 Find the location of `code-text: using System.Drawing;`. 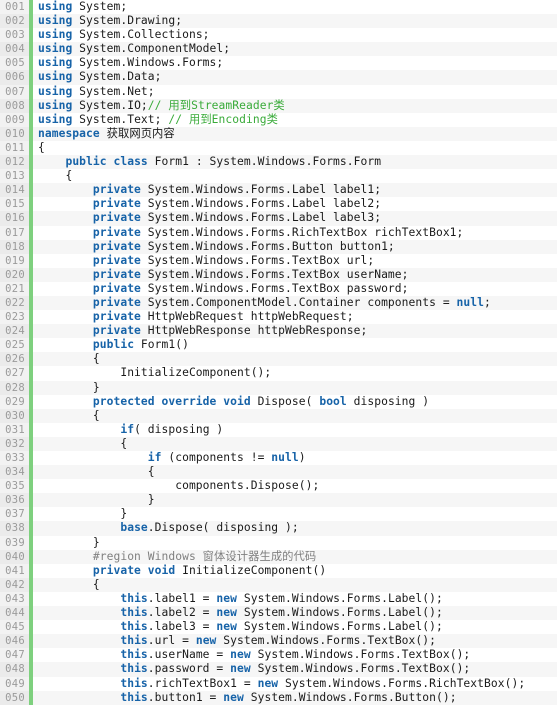

code-text: using System.Drawing; is located at coordinates (297, 21).